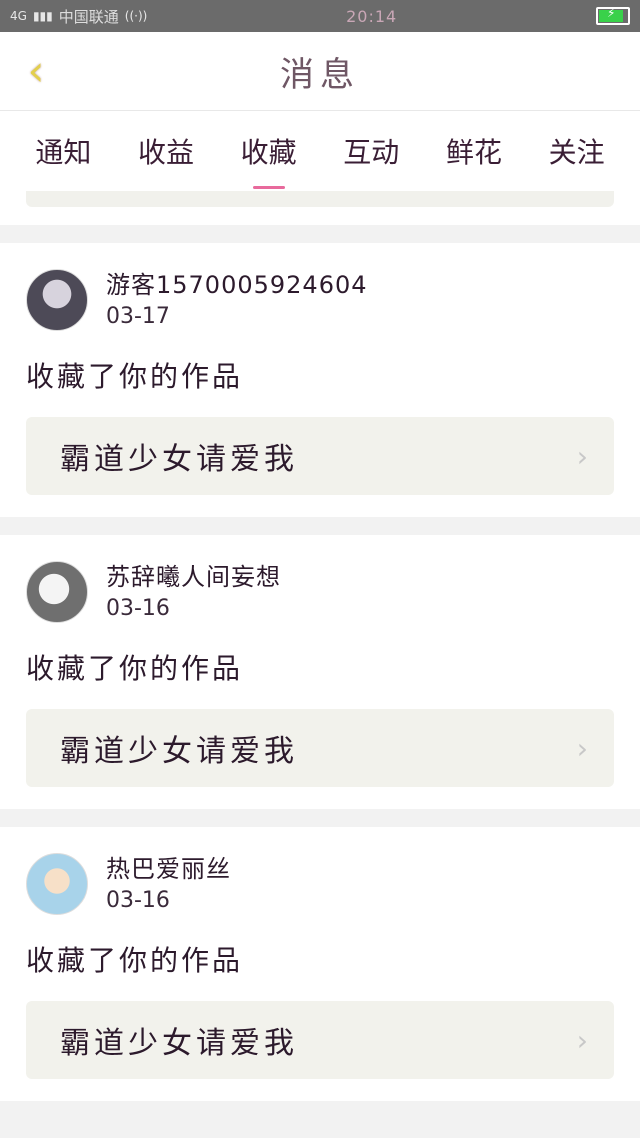 The width and height of the screenshot is (640, 1138). Describe the element at coordinates (63, 151) in the screenshot. I see `tab-notifications: 通知` at that location.